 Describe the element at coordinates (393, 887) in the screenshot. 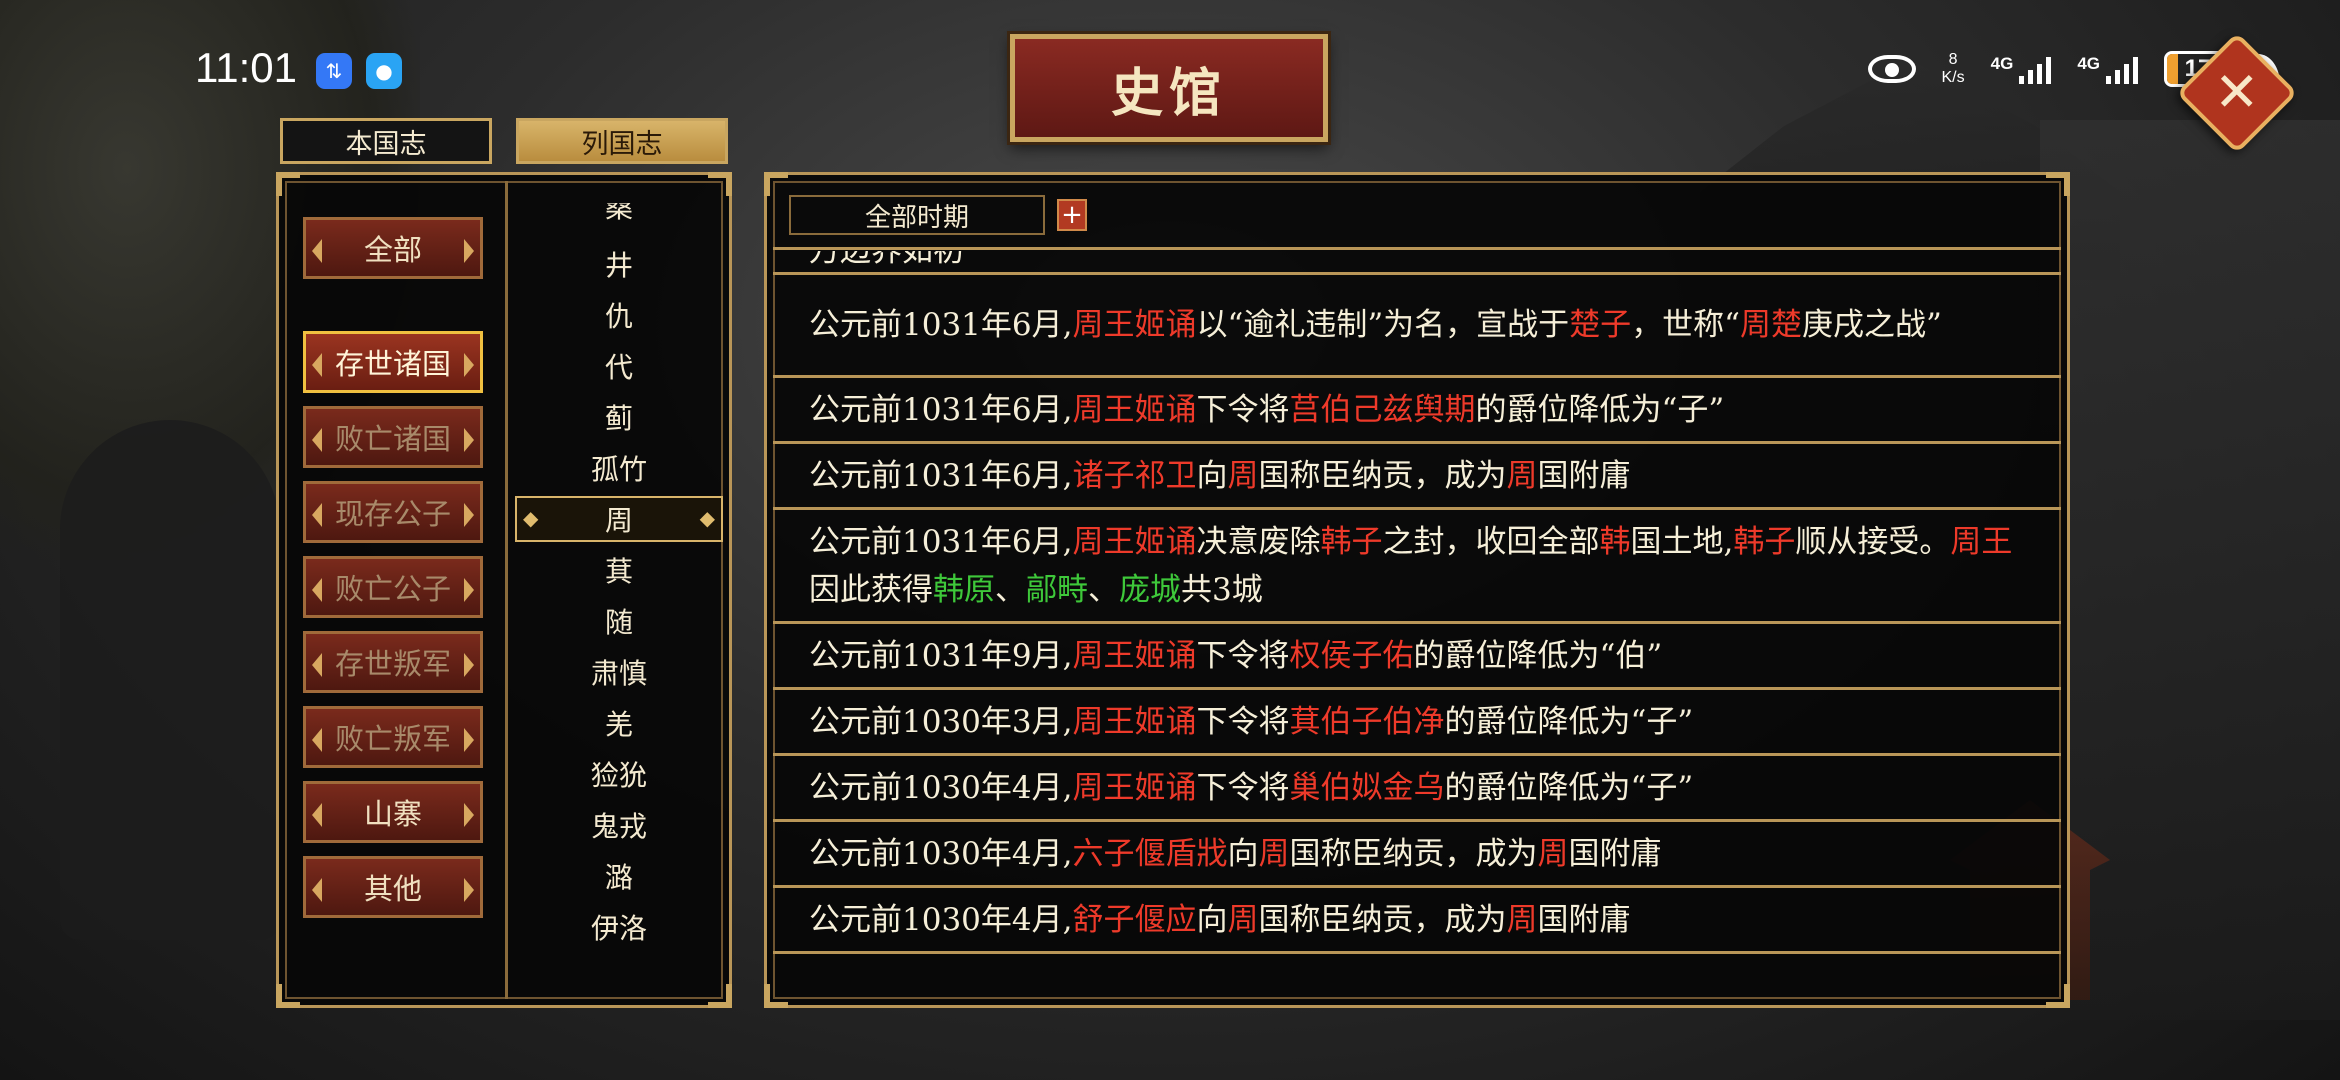

I see `category-other: 其他` at that location.